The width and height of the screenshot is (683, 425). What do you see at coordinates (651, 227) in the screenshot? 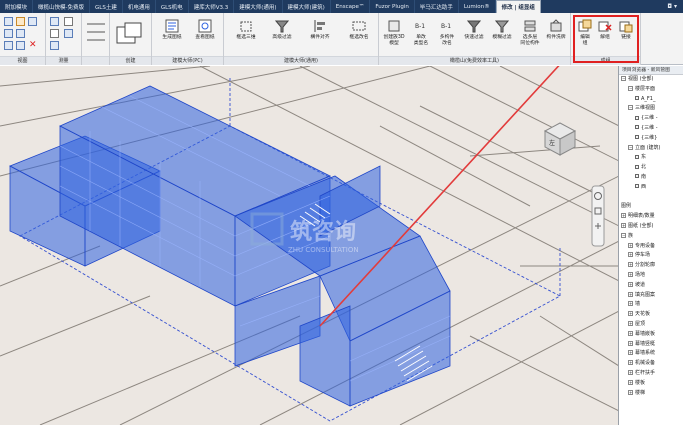
I see `browser-tree-item: + 图纸 (全部)` at bounding box center [651, 227].